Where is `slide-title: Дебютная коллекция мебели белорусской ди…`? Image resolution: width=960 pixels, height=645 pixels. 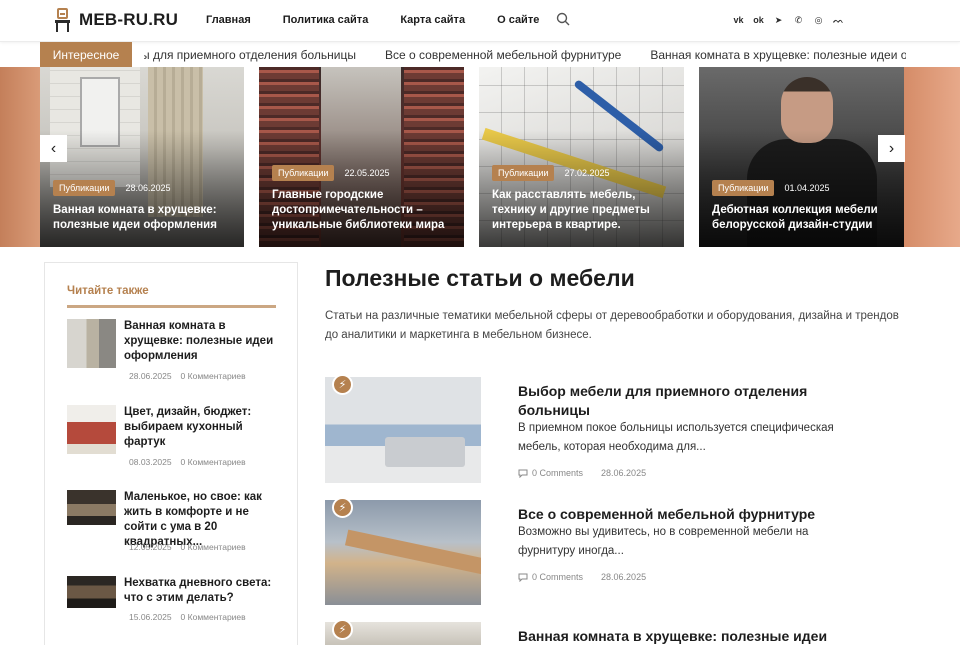 slide-title: Дебютная коллекция мебели белорусской ди… is located at coordinates (803, 218).